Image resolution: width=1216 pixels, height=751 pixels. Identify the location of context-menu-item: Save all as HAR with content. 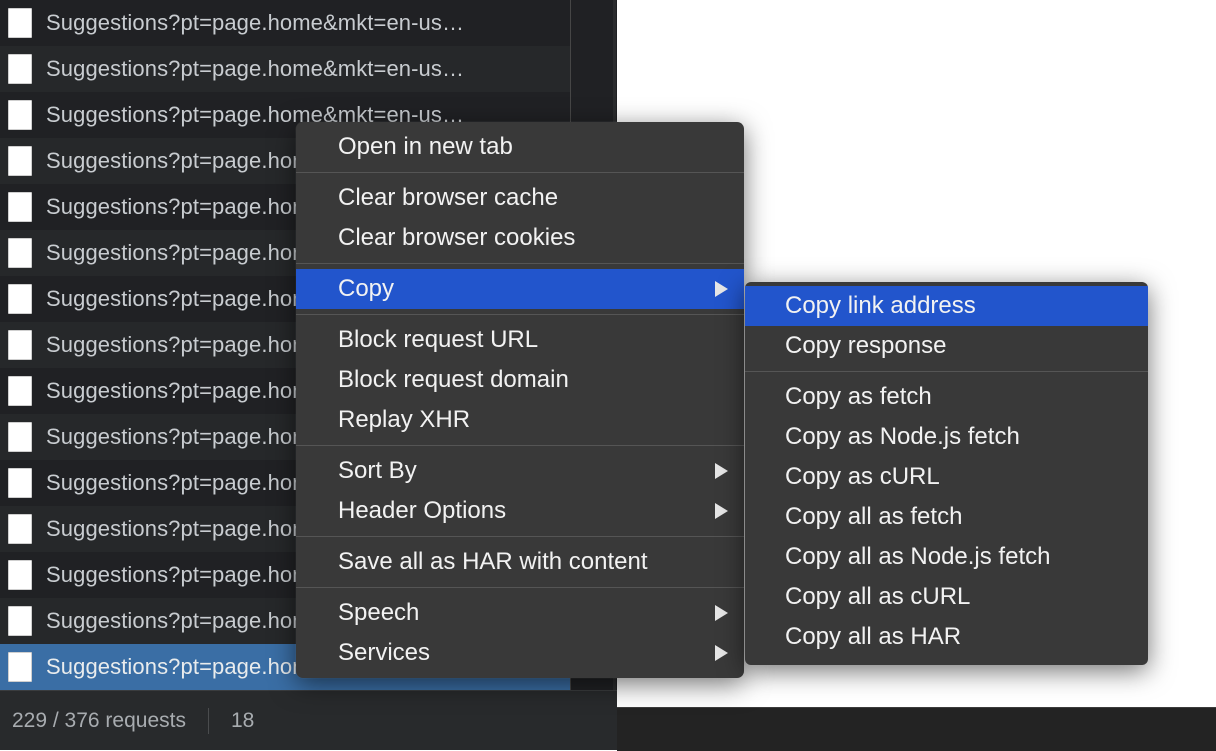
(520, 562).